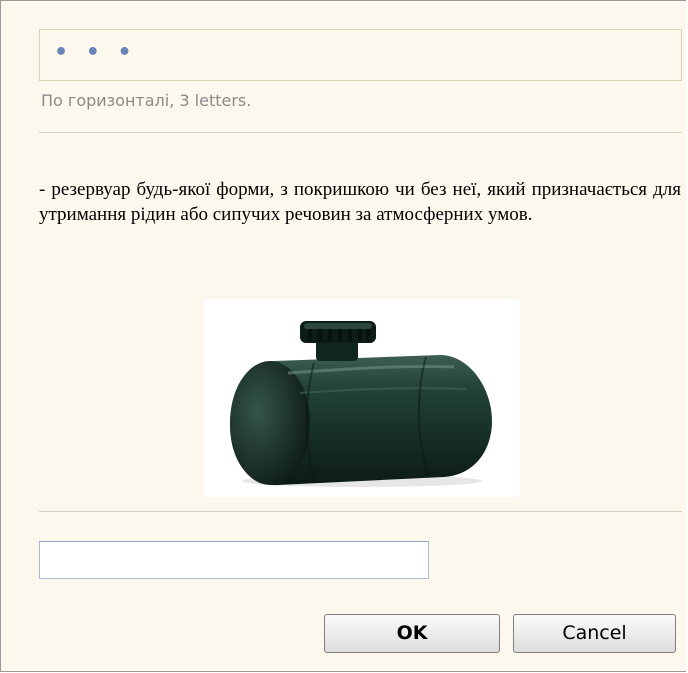 This screenshot has width=688, height=673. I want to click on tank-illustration, so click(361, 404).